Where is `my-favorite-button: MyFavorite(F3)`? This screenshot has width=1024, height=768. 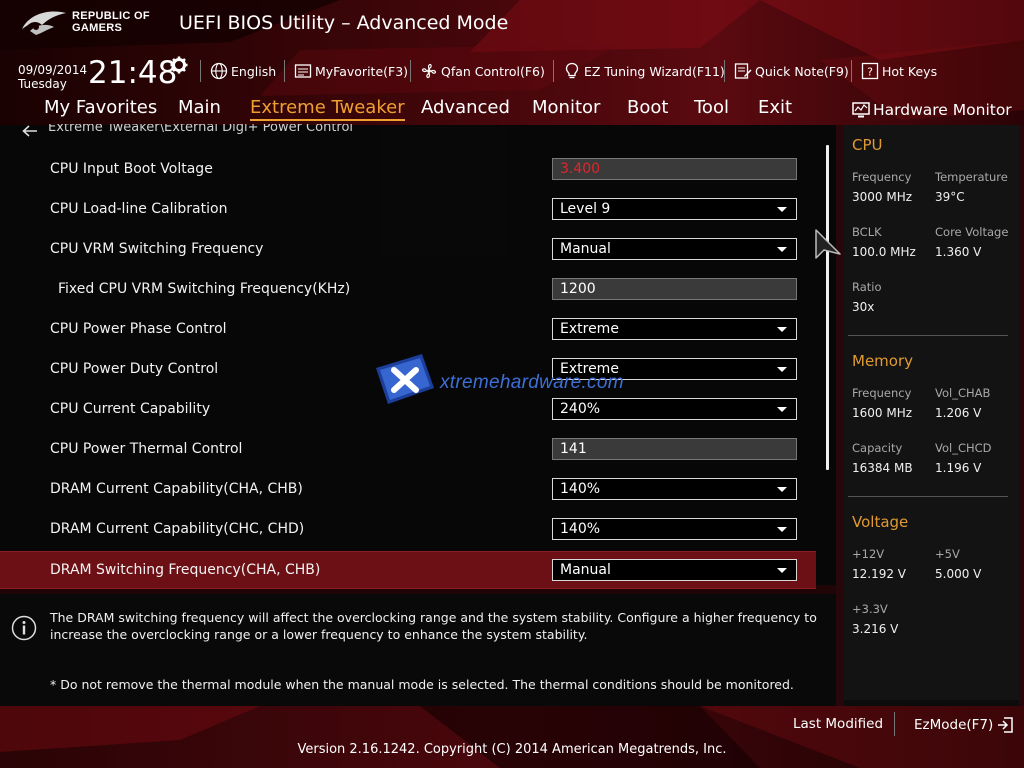
my-favorite-button: MyFavorite(F3) is located at coordinates (351, 71).